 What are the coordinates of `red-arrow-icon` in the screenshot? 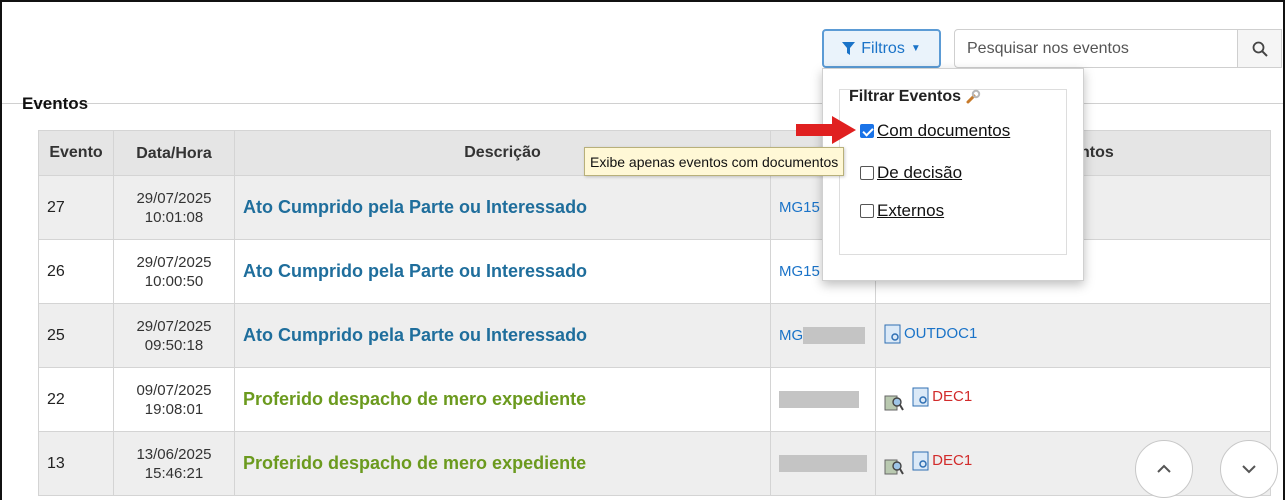 It's located at (826, 130).